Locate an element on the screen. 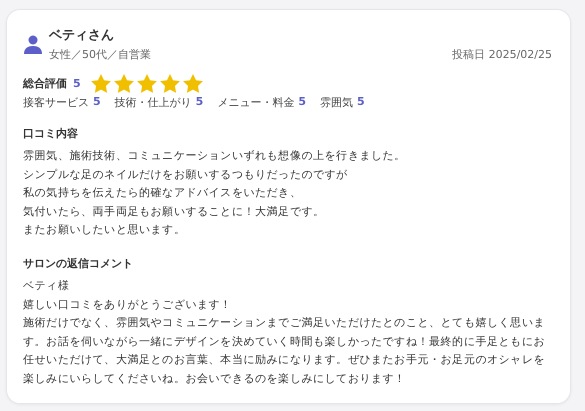 The height and width of the screenshot is (411, 585). rating-item: 雰囲気 5 is located at coordinates (342, 102).